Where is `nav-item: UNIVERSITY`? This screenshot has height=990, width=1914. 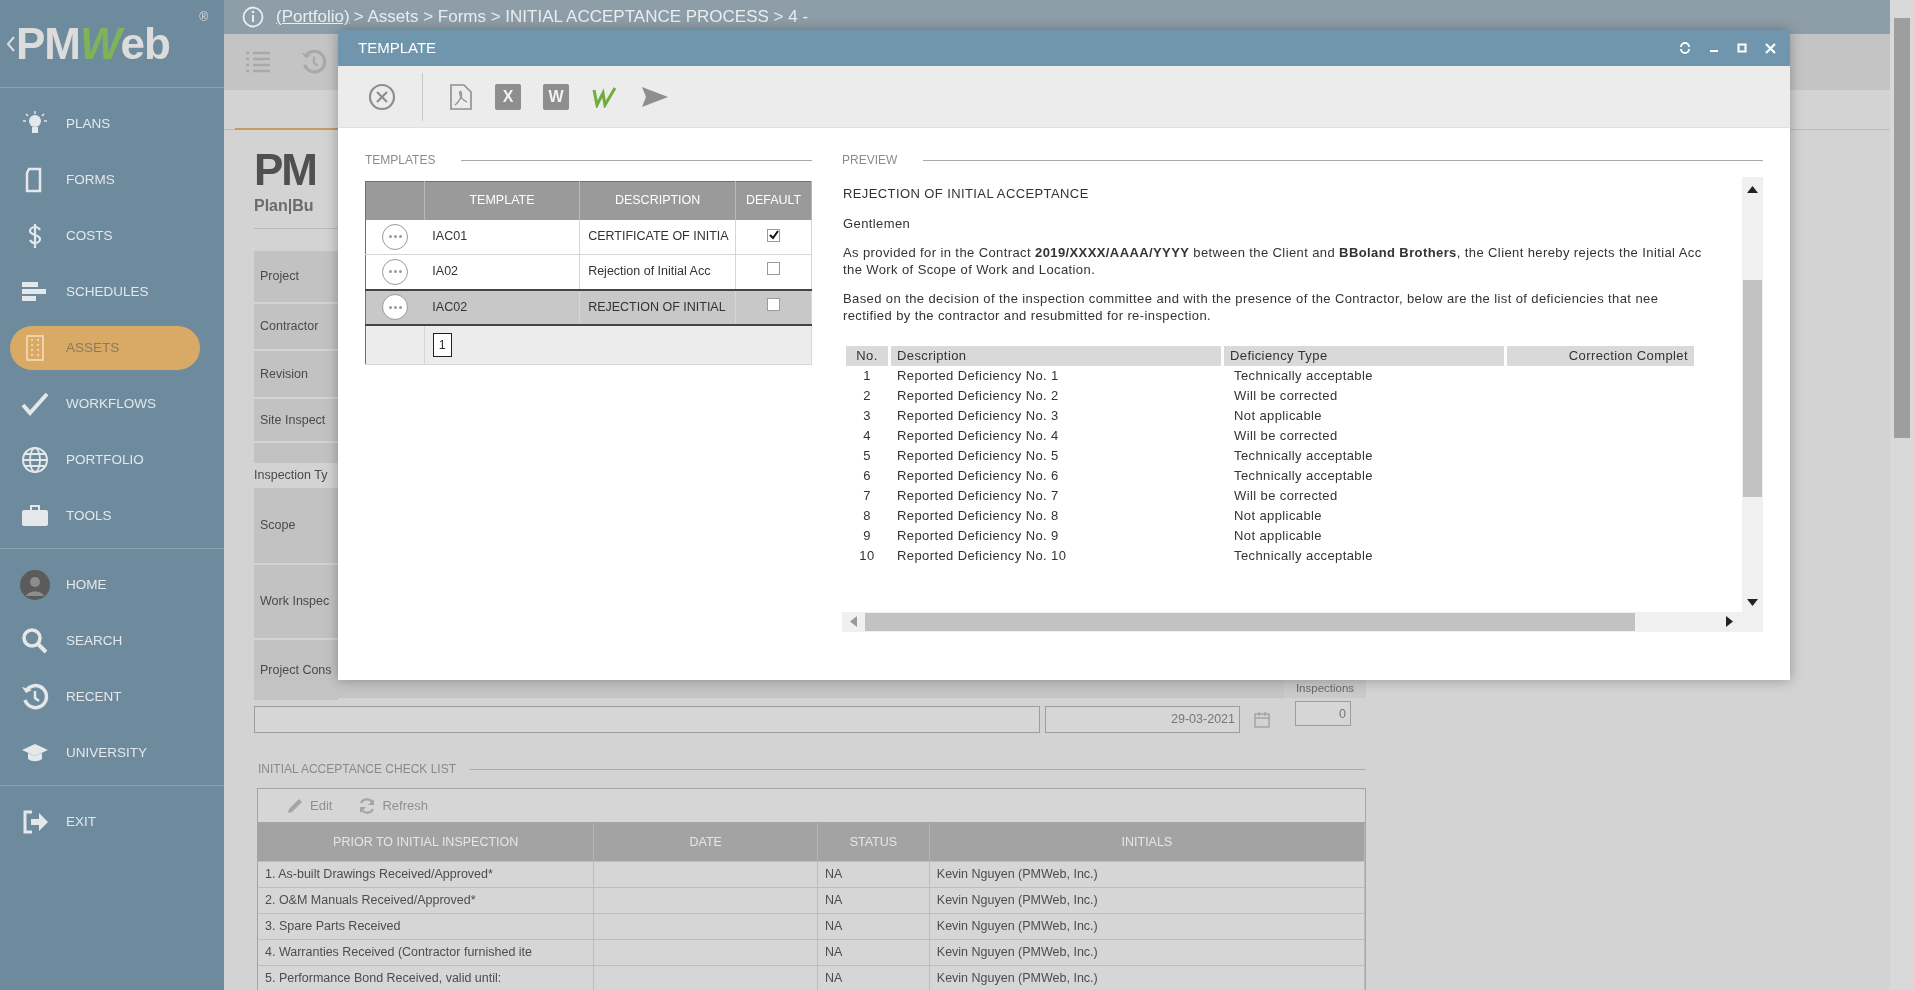
nav-item: UNIVERSITY is located at coordinates (105, 753).